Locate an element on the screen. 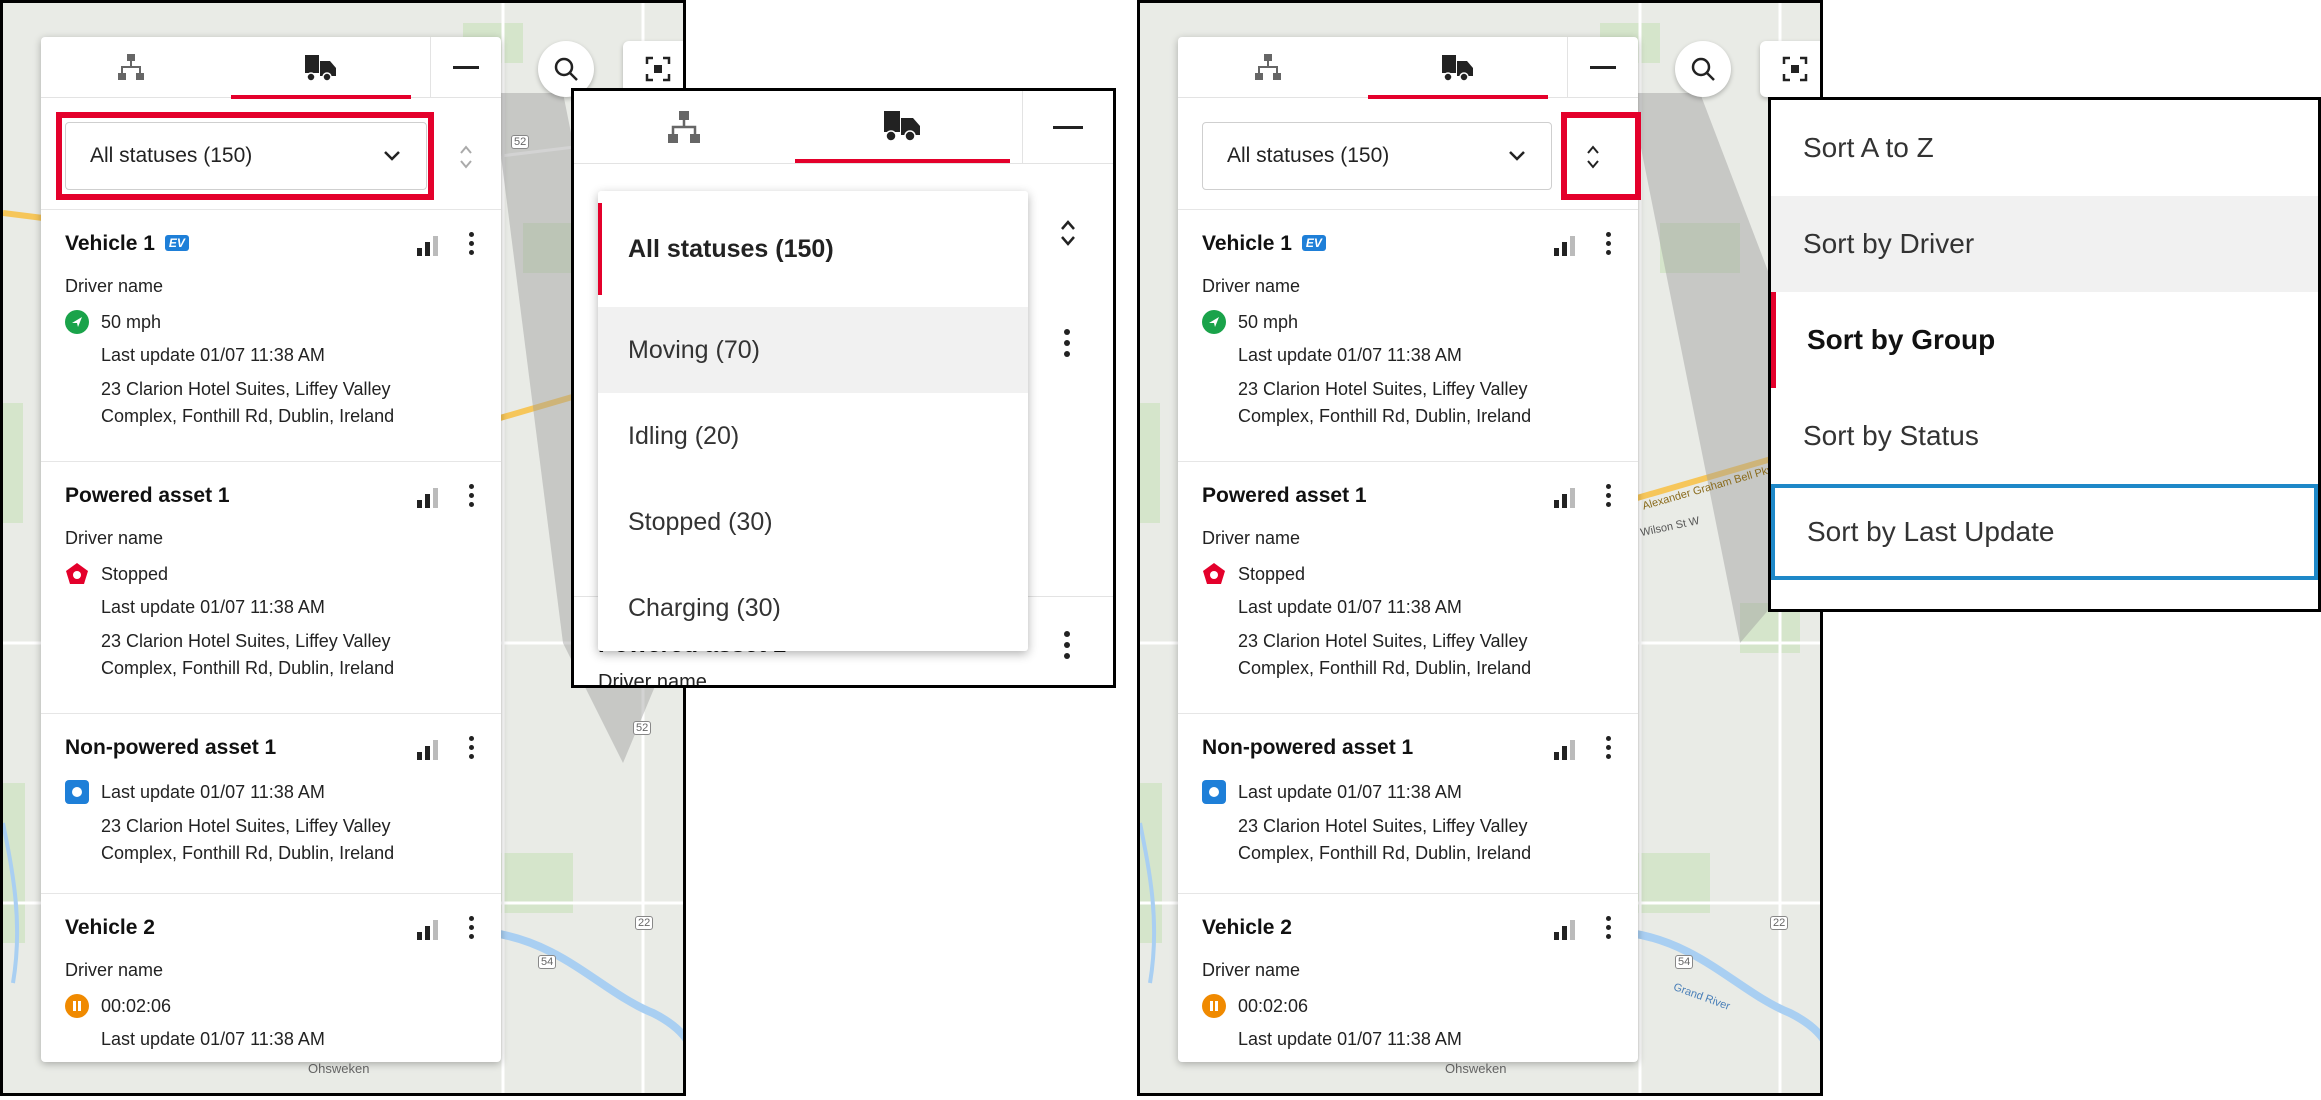 This screenshot has width=2321, height=1100. map-route-52: 52 is located at coordinates (520, 142).